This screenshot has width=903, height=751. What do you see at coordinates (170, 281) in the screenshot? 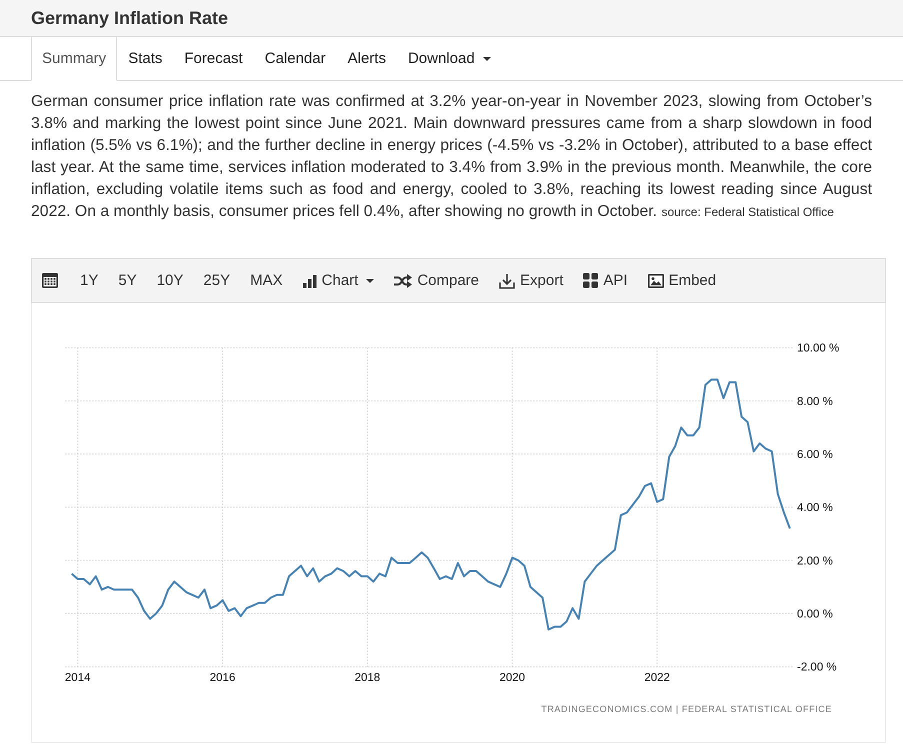
I see `range-button: 10Y` at bounding box center [170, 281].